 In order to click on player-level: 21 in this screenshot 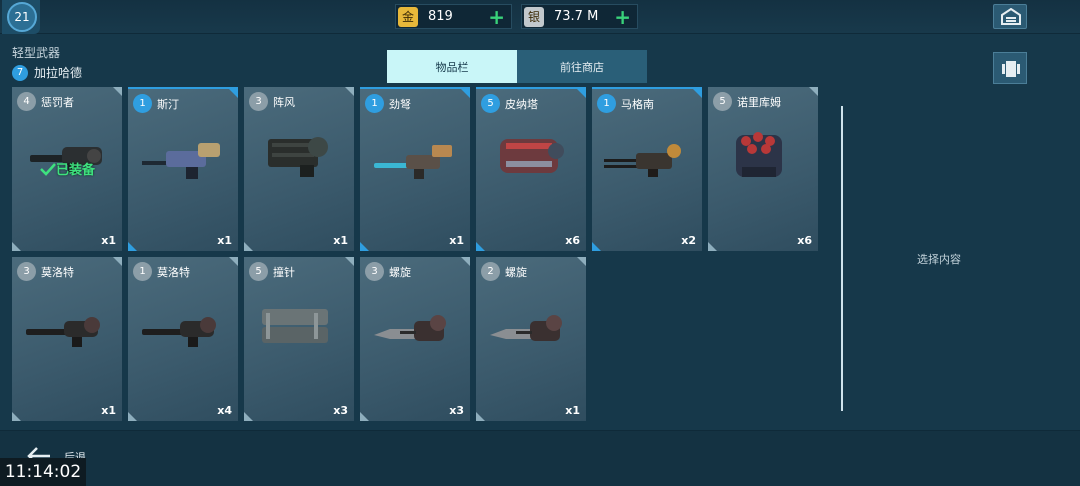, I will do `click(22, 17)`.